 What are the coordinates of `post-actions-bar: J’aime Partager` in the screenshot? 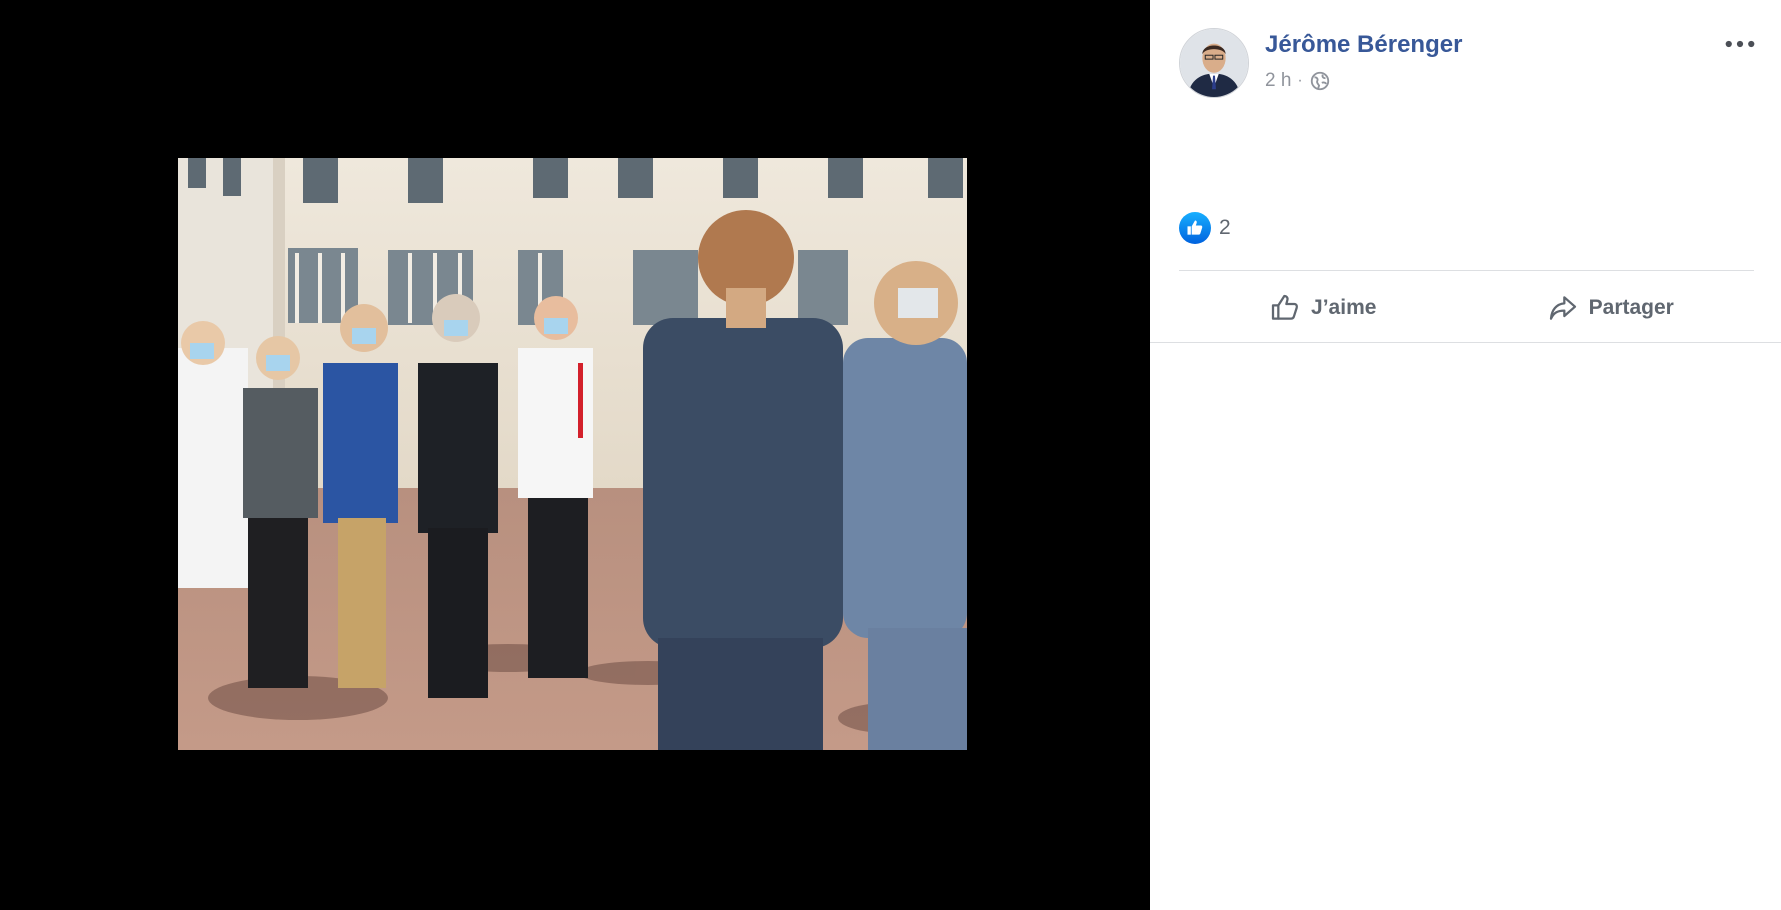 It's located at (1466, 308).